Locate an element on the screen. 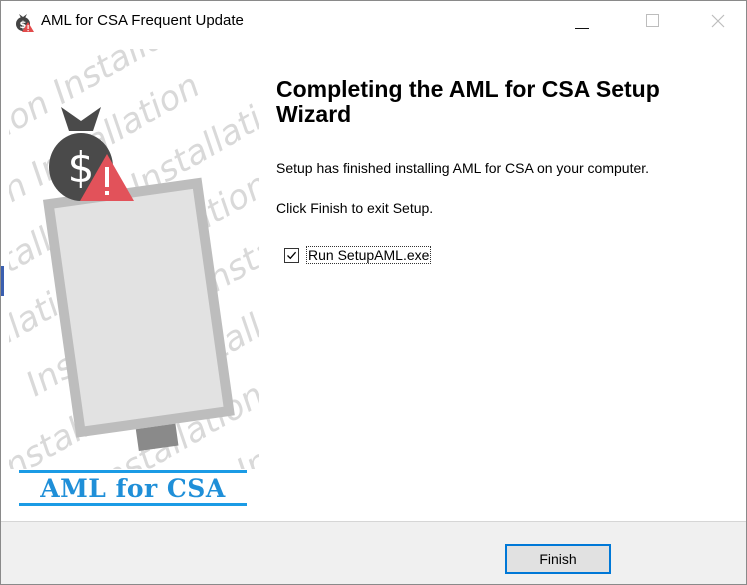  exit-instruction: Click Finish to exit Setup. is located at coordinates (355, 208).